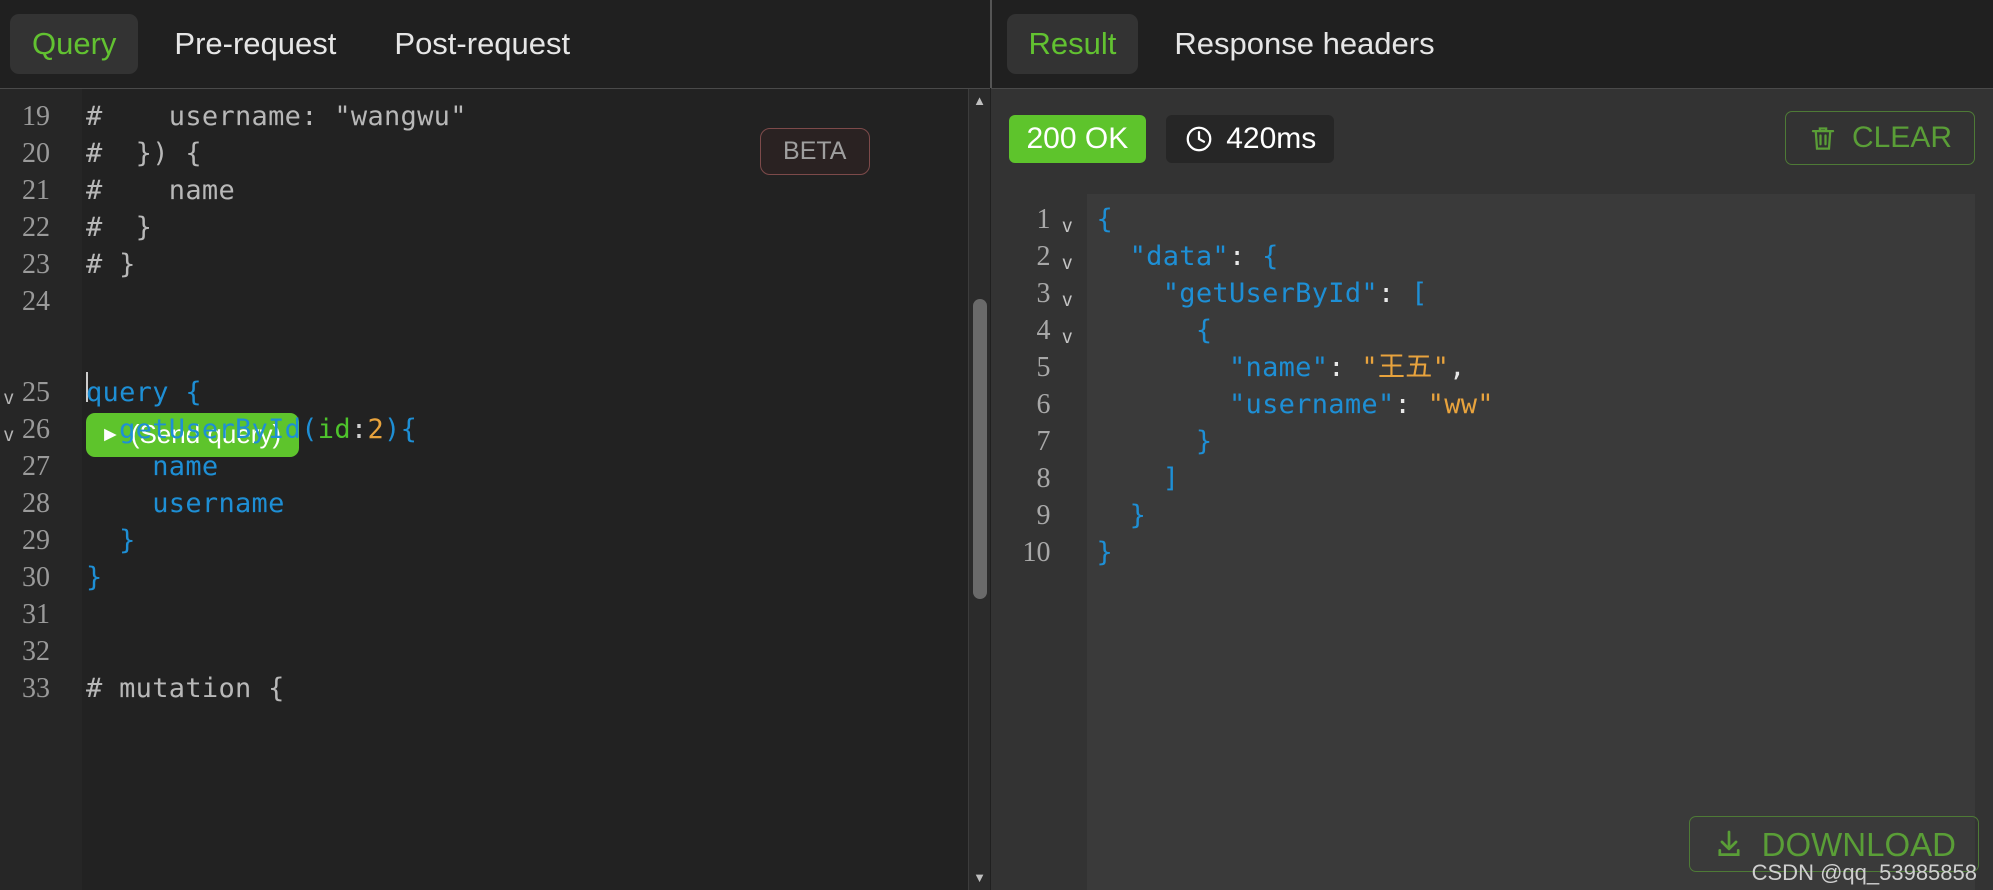  Describe the element at coordinates (979, 101) in the screenshot. I see `scroll-up-arrow-icon: ▲` at that location.